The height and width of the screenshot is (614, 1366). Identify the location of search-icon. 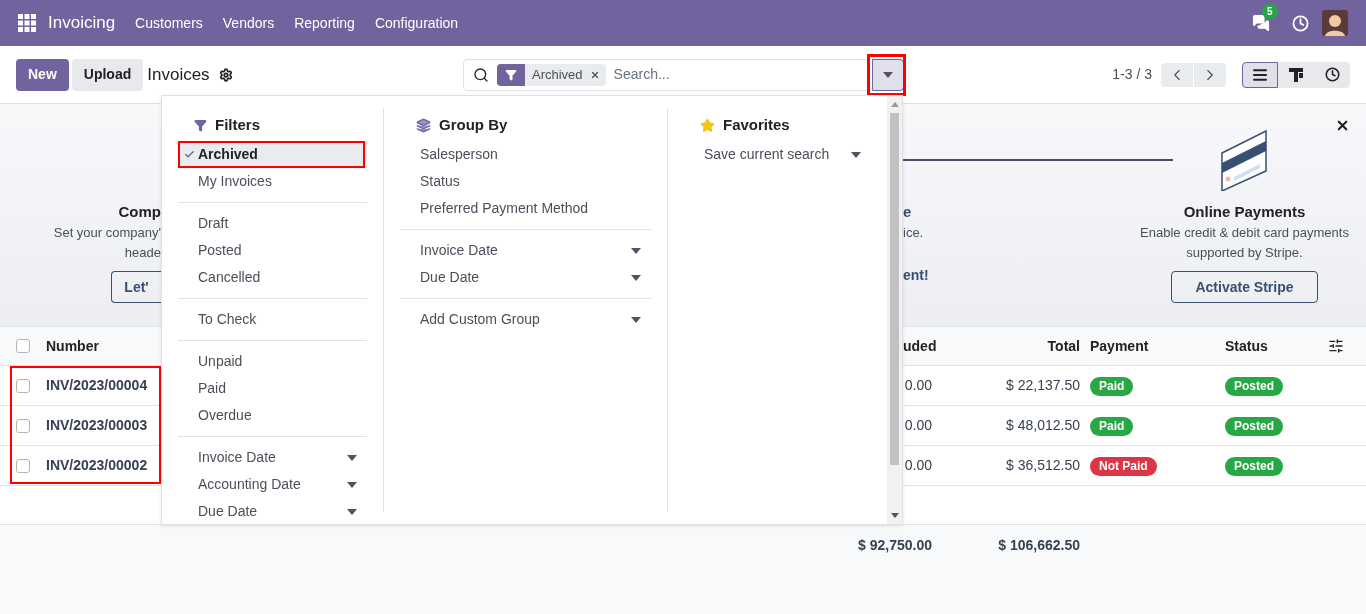
(481, 74).